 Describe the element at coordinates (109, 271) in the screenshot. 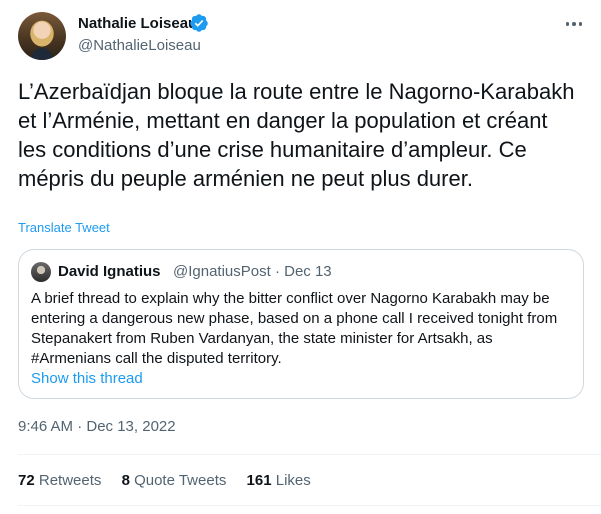

I see `quoted-author-name: David Ignatius` at that location.